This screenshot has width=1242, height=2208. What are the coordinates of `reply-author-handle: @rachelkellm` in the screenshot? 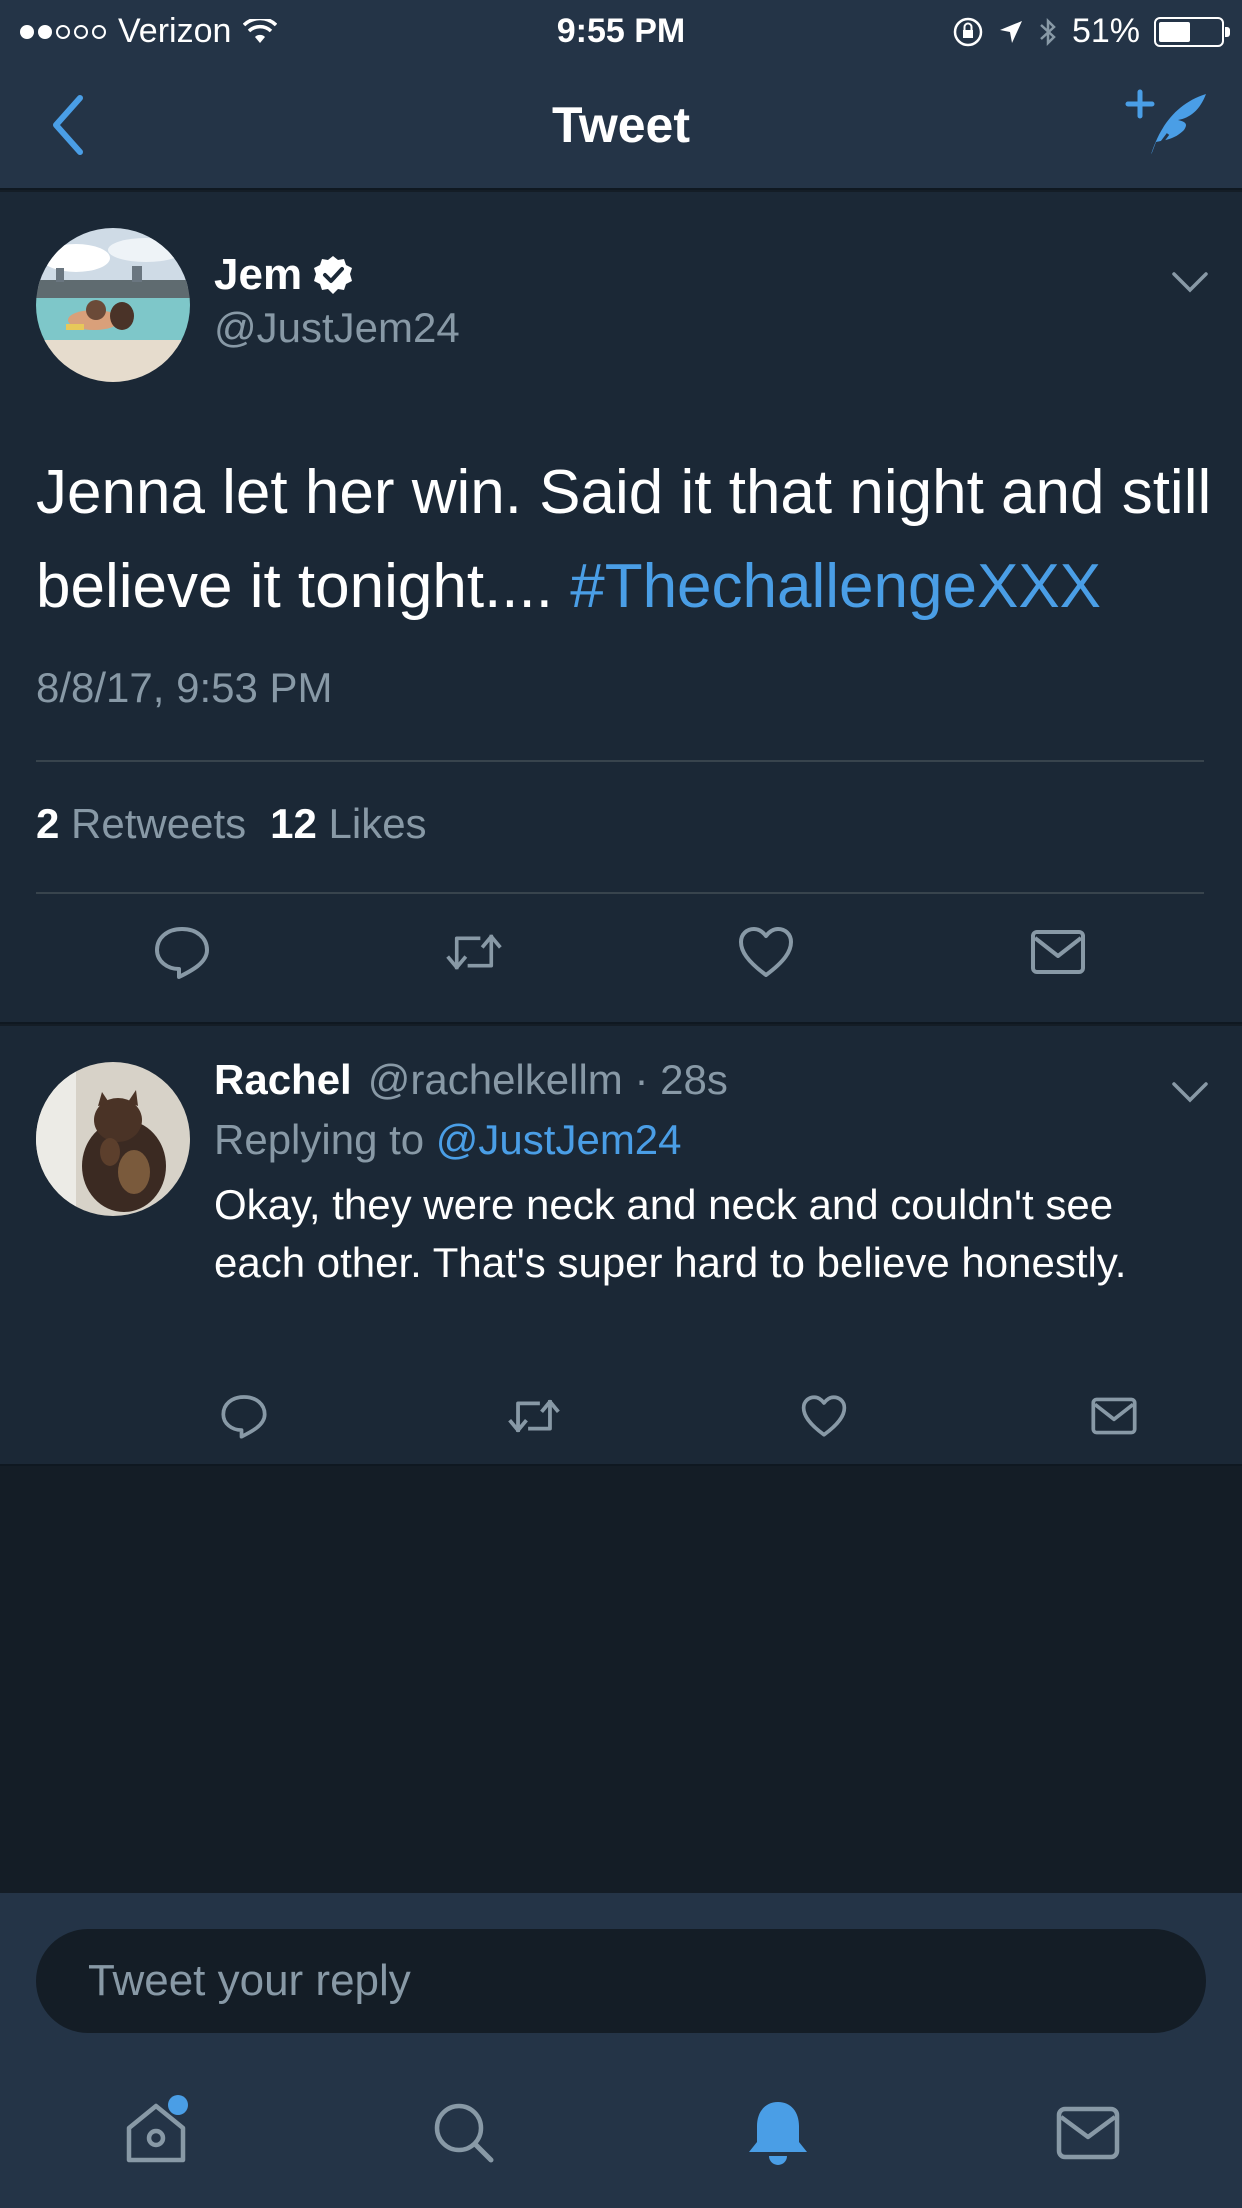 It's located at (495, 1079).